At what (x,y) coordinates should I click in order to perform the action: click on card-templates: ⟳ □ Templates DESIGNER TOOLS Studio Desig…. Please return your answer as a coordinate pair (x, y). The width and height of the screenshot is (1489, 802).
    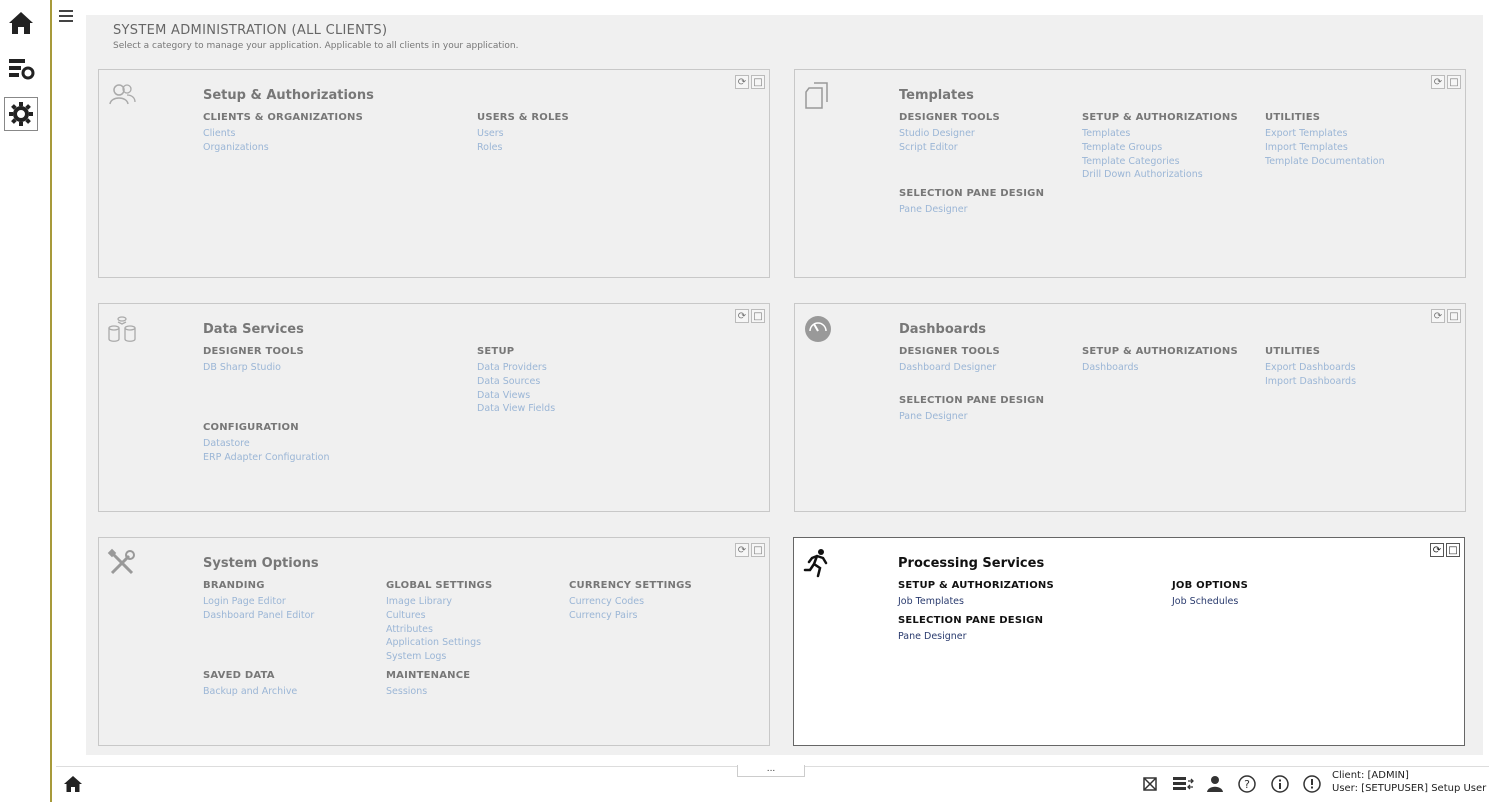
    Looking at the image, I should click on (1130, 173).